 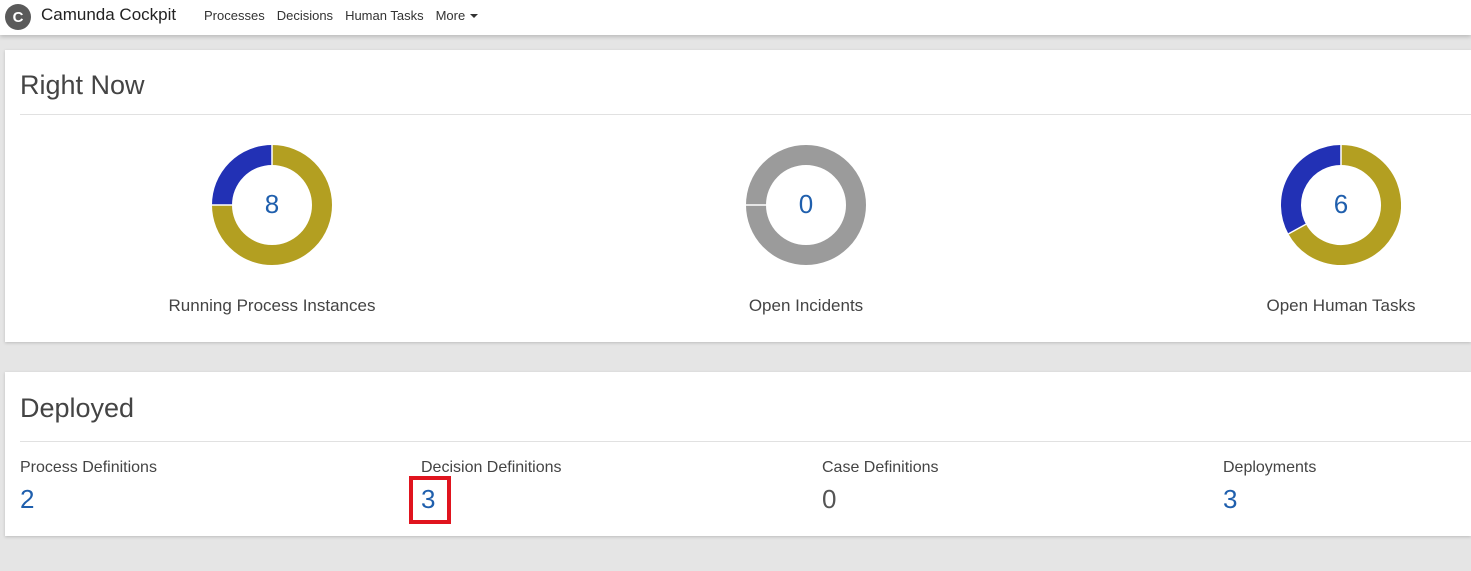 What do you see at coordinates (1341, 233) in the screenshot?
I see `open-human-tasks-widget: 6 Open Human Tasks` at bounding box center [1341, 233].